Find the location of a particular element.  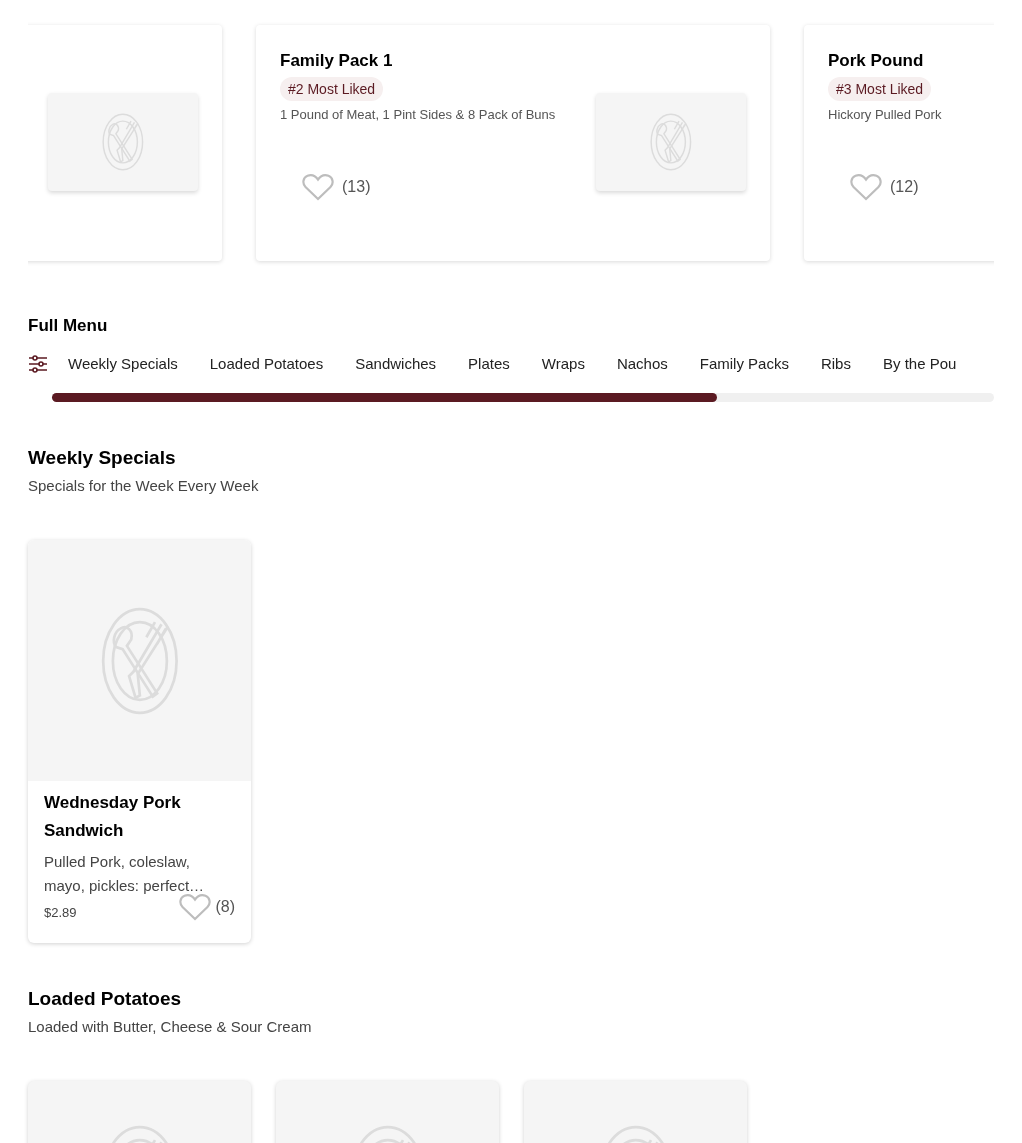

featured-card: Family Pack 1 #2 Most Liked 1 Pound of Meat, 1 Pint Sides & 8 Pack of Buns (13) is located at coordinates (513, 143).